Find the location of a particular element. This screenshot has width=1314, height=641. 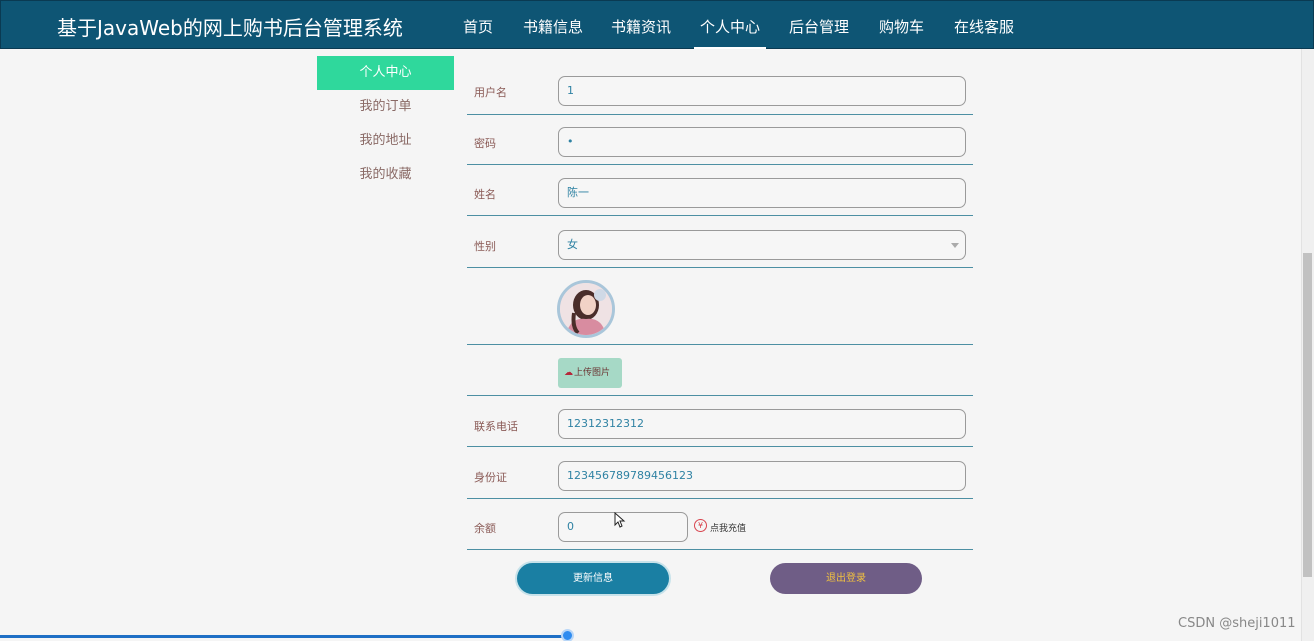

id-card-label: 身份证 is located at coordinates (490, 477).